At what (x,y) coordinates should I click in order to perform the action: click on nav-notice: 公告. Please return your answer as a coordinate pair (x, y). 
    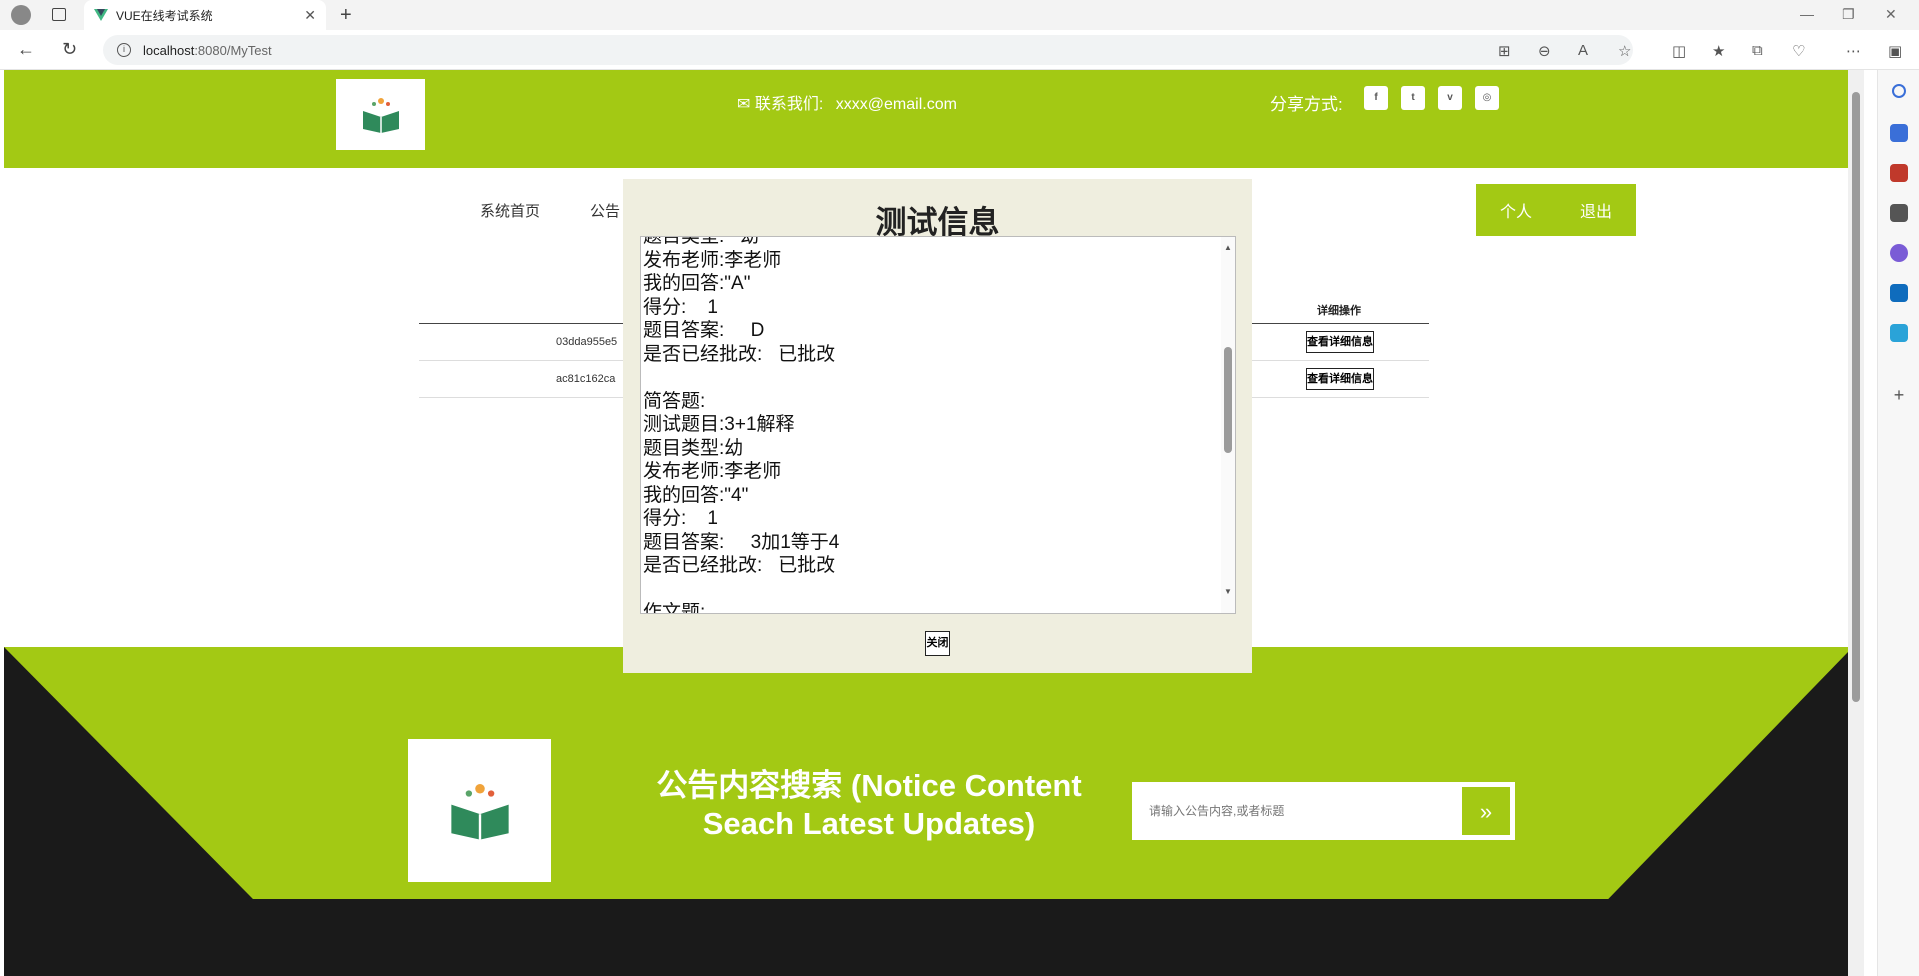
    Looking at the image, I should click on (605, 210).